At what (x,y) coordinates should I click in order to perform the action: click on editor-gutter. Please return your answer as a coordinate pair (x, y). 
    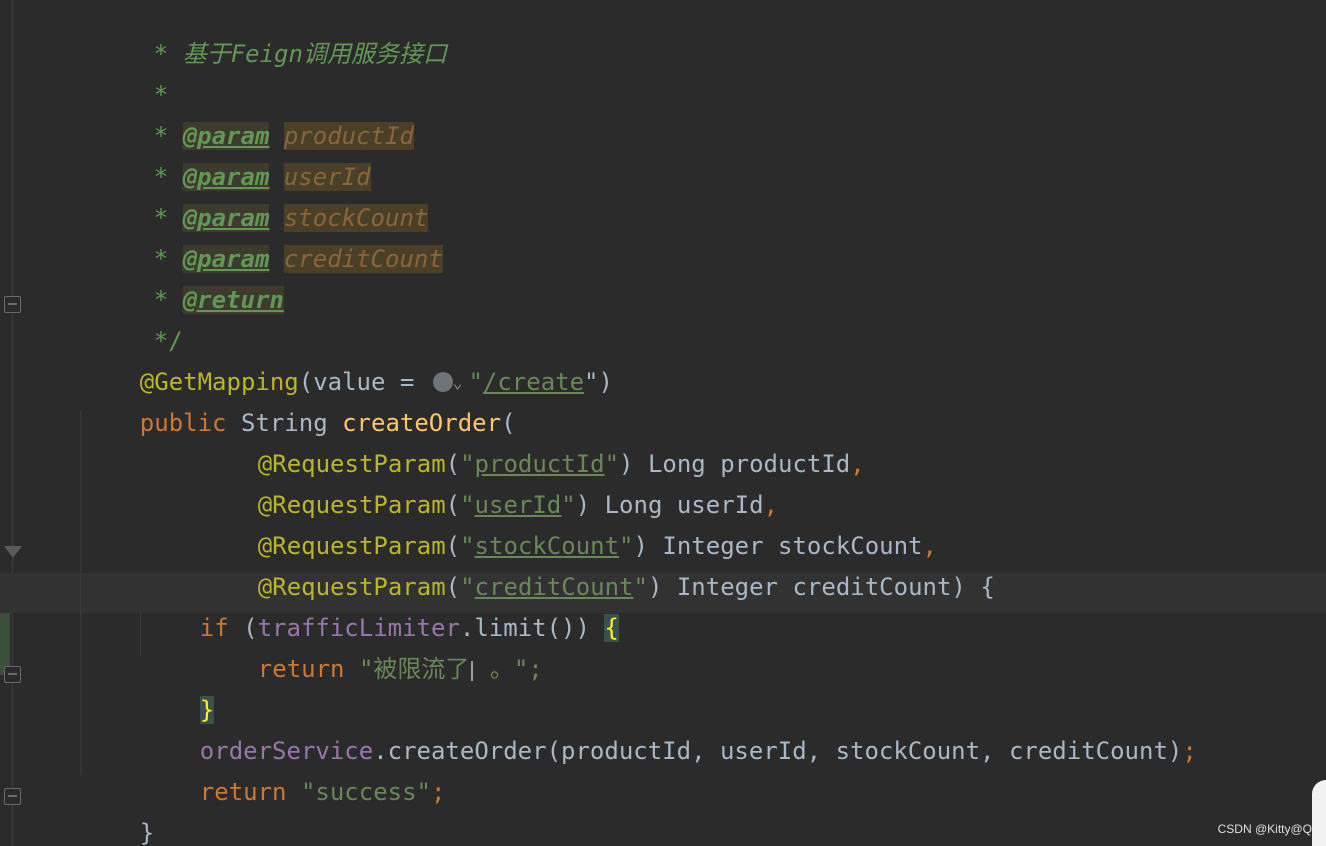
    Looking at the image, I should click on (15, 423).